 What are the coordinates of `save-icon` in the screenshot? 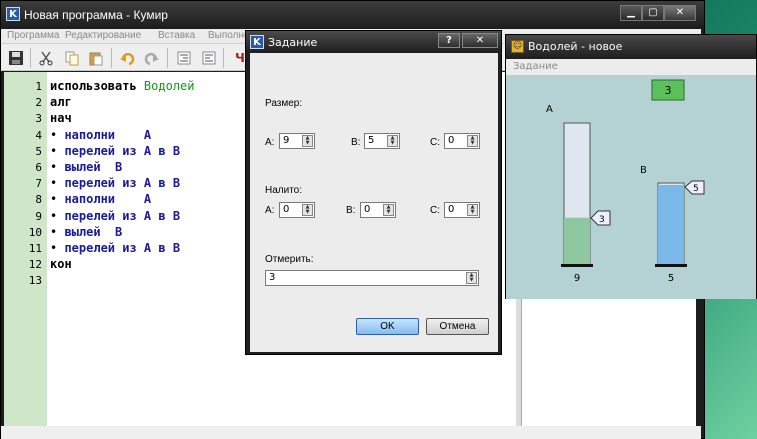 It's located at (16, 58).